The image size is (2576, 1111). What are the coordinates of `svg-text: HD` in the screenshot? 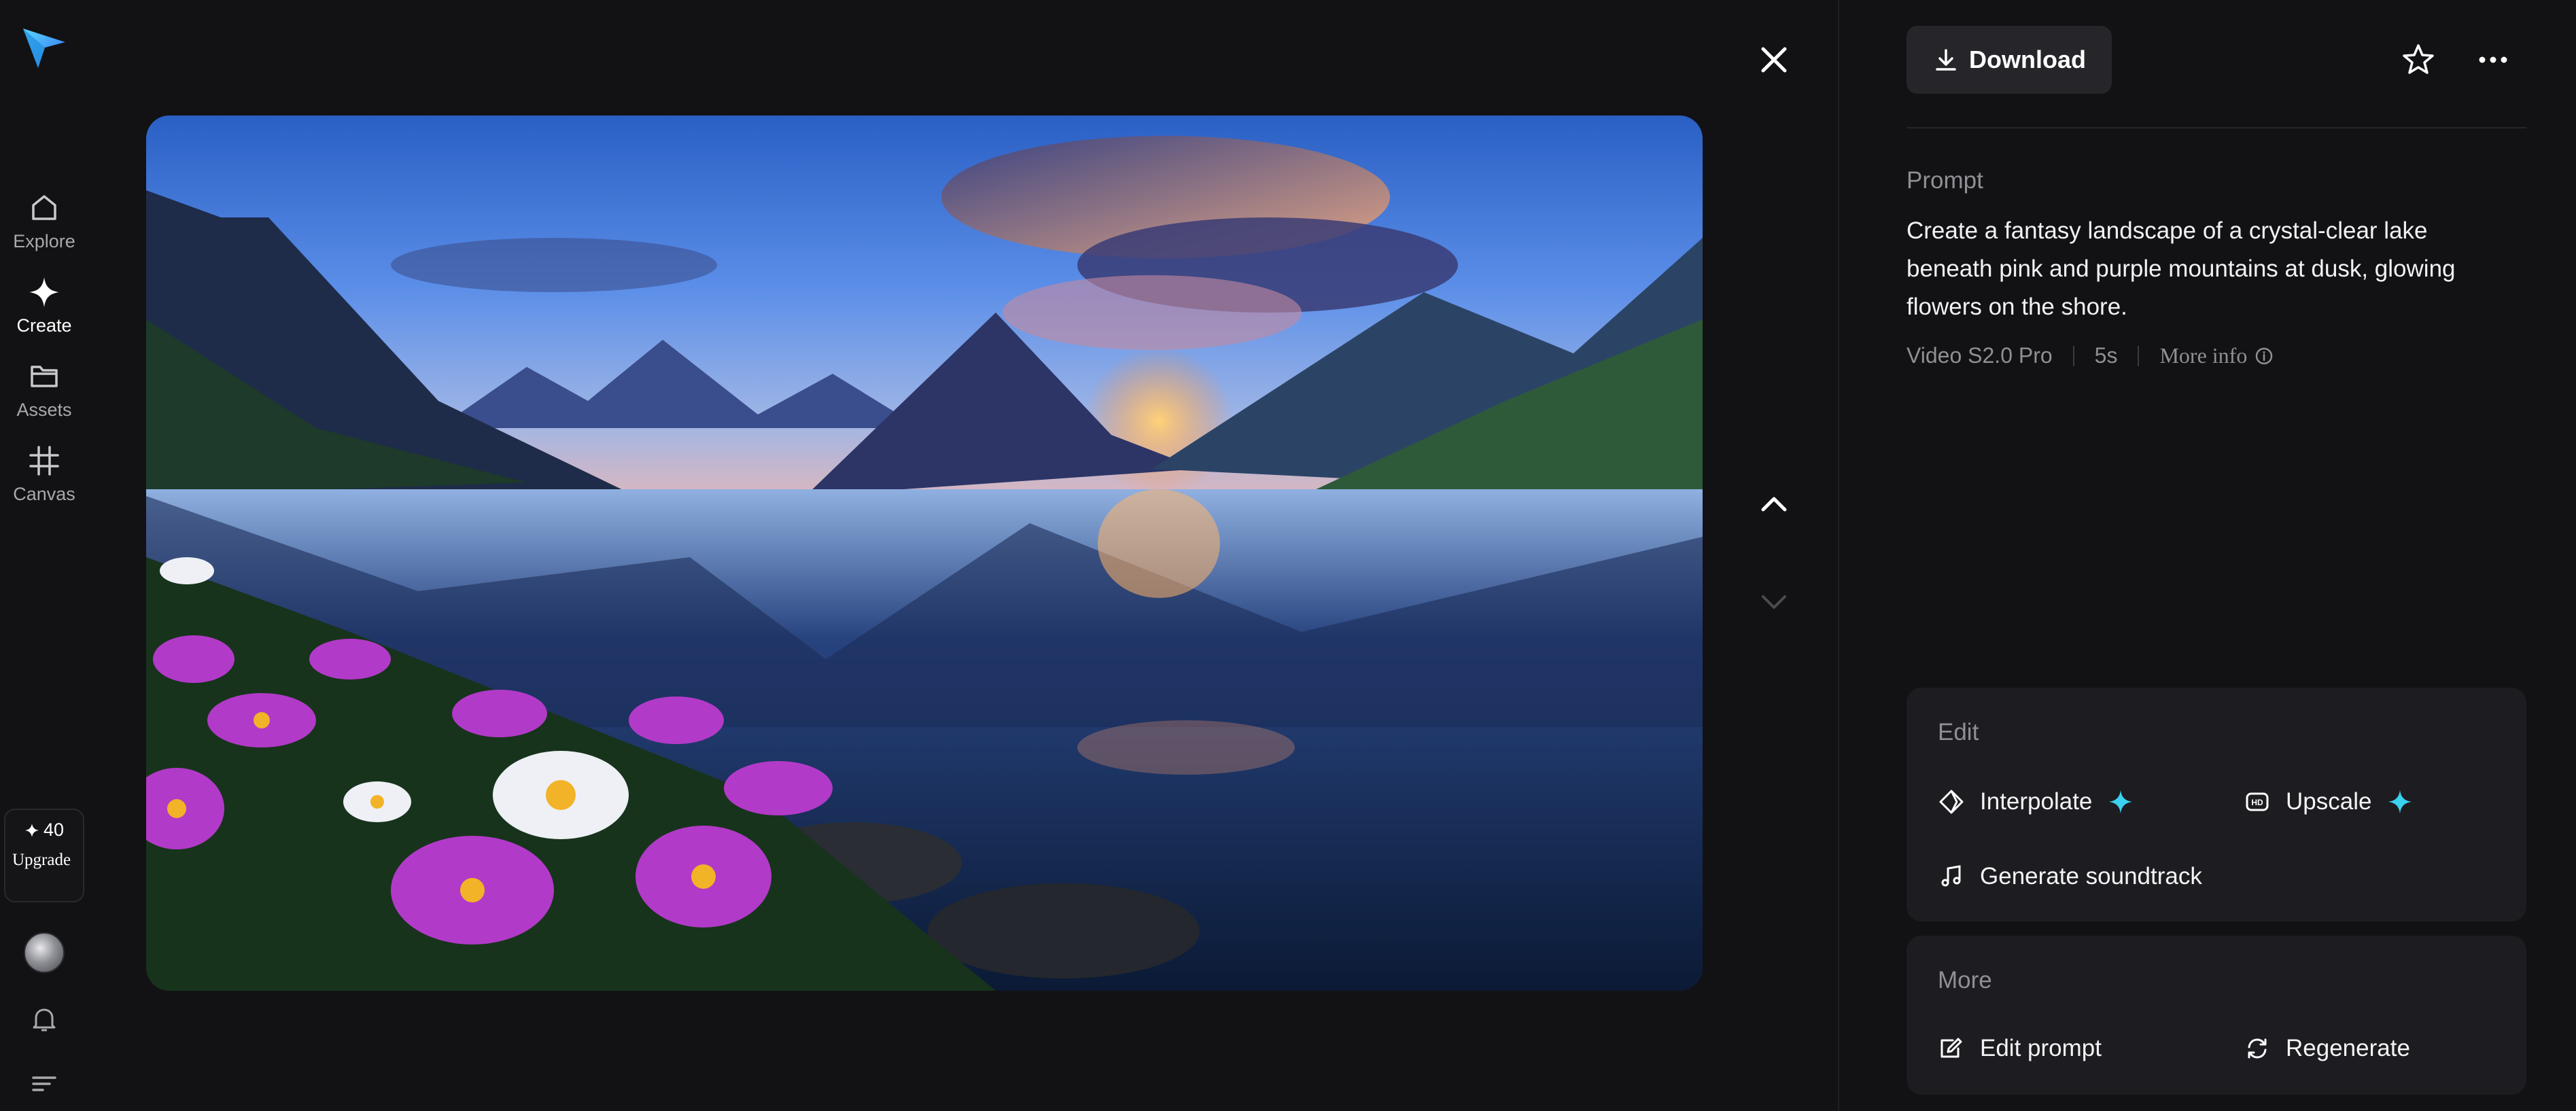 It's located at (2257, 802).